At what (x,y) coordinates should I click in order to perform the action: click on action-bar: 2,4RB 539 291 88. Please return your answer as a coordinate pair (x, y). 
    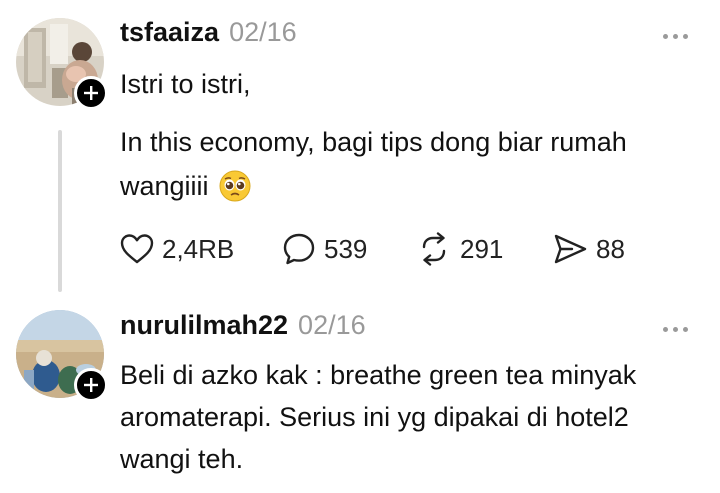
    Looking at the image, I should click on (372, 249).